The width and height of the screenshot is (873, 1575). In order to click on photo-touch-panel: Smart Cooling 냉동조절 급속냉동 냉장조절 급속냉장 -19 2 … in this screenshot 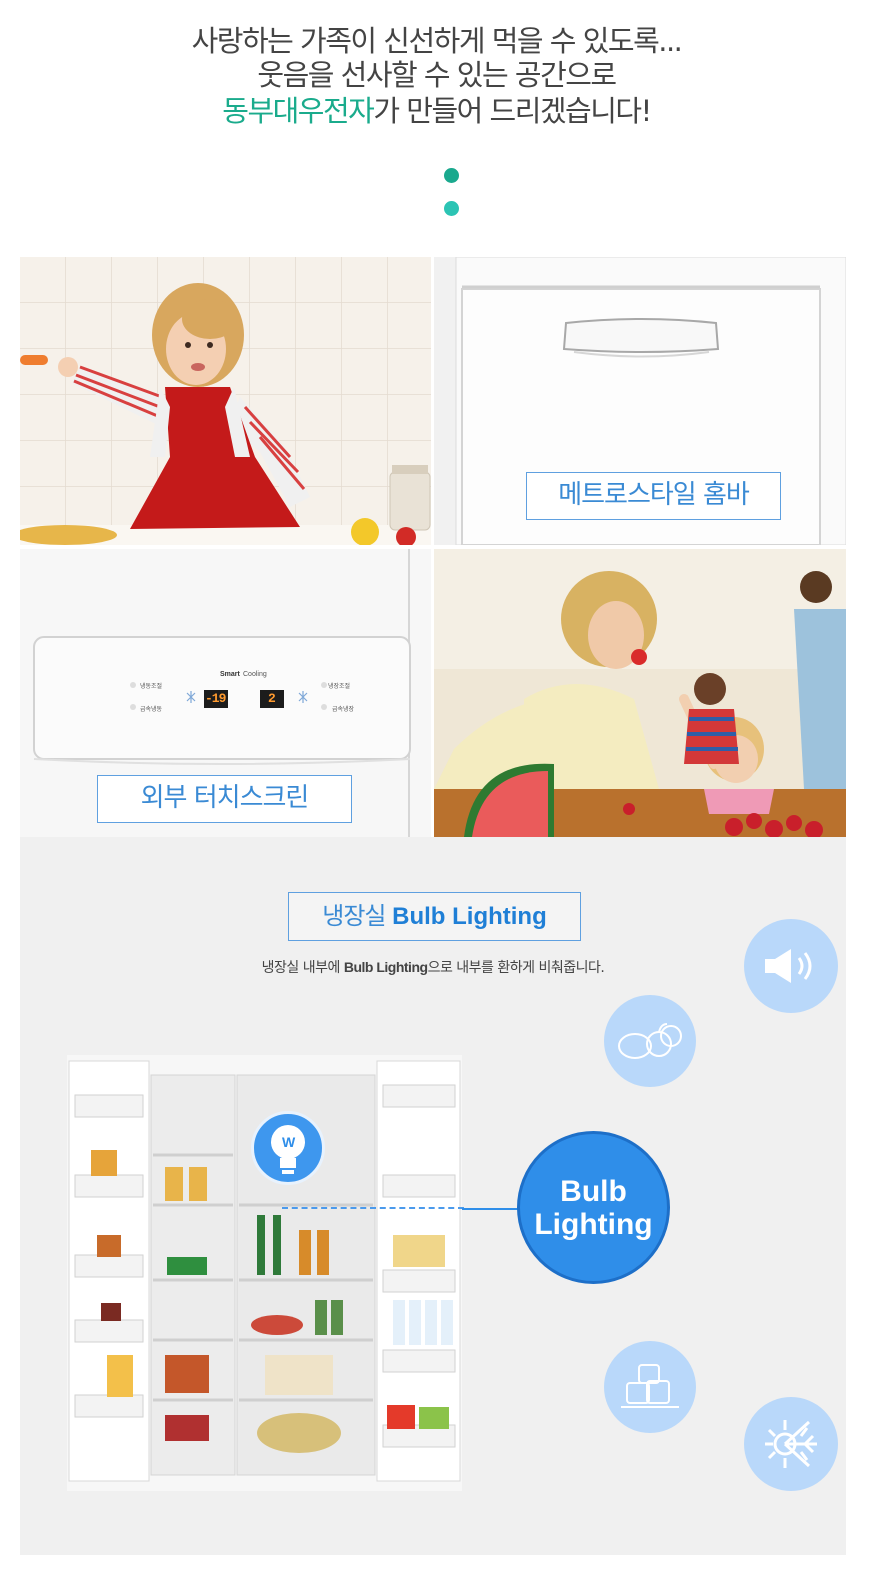, I will do `click(225, 693)`.